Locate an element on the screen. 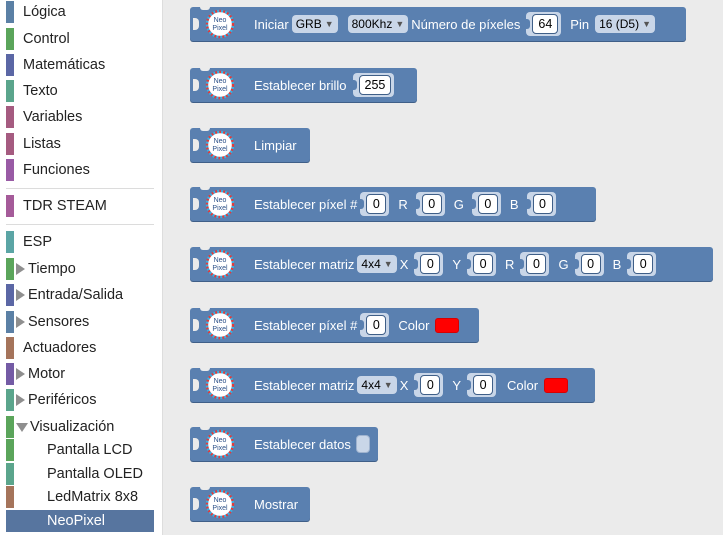  category-label: Motor is located at coordinates (47, 374).